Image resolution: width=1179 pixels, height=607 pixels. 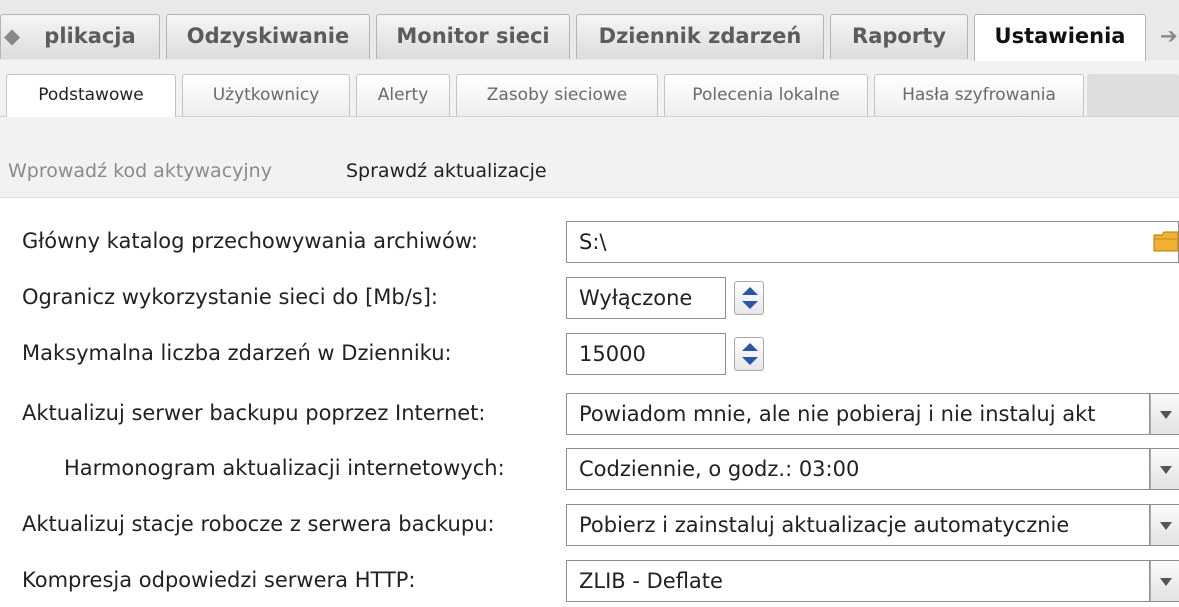 I want to click on tab-raporty: Raporty, so click(x=899, y=36).